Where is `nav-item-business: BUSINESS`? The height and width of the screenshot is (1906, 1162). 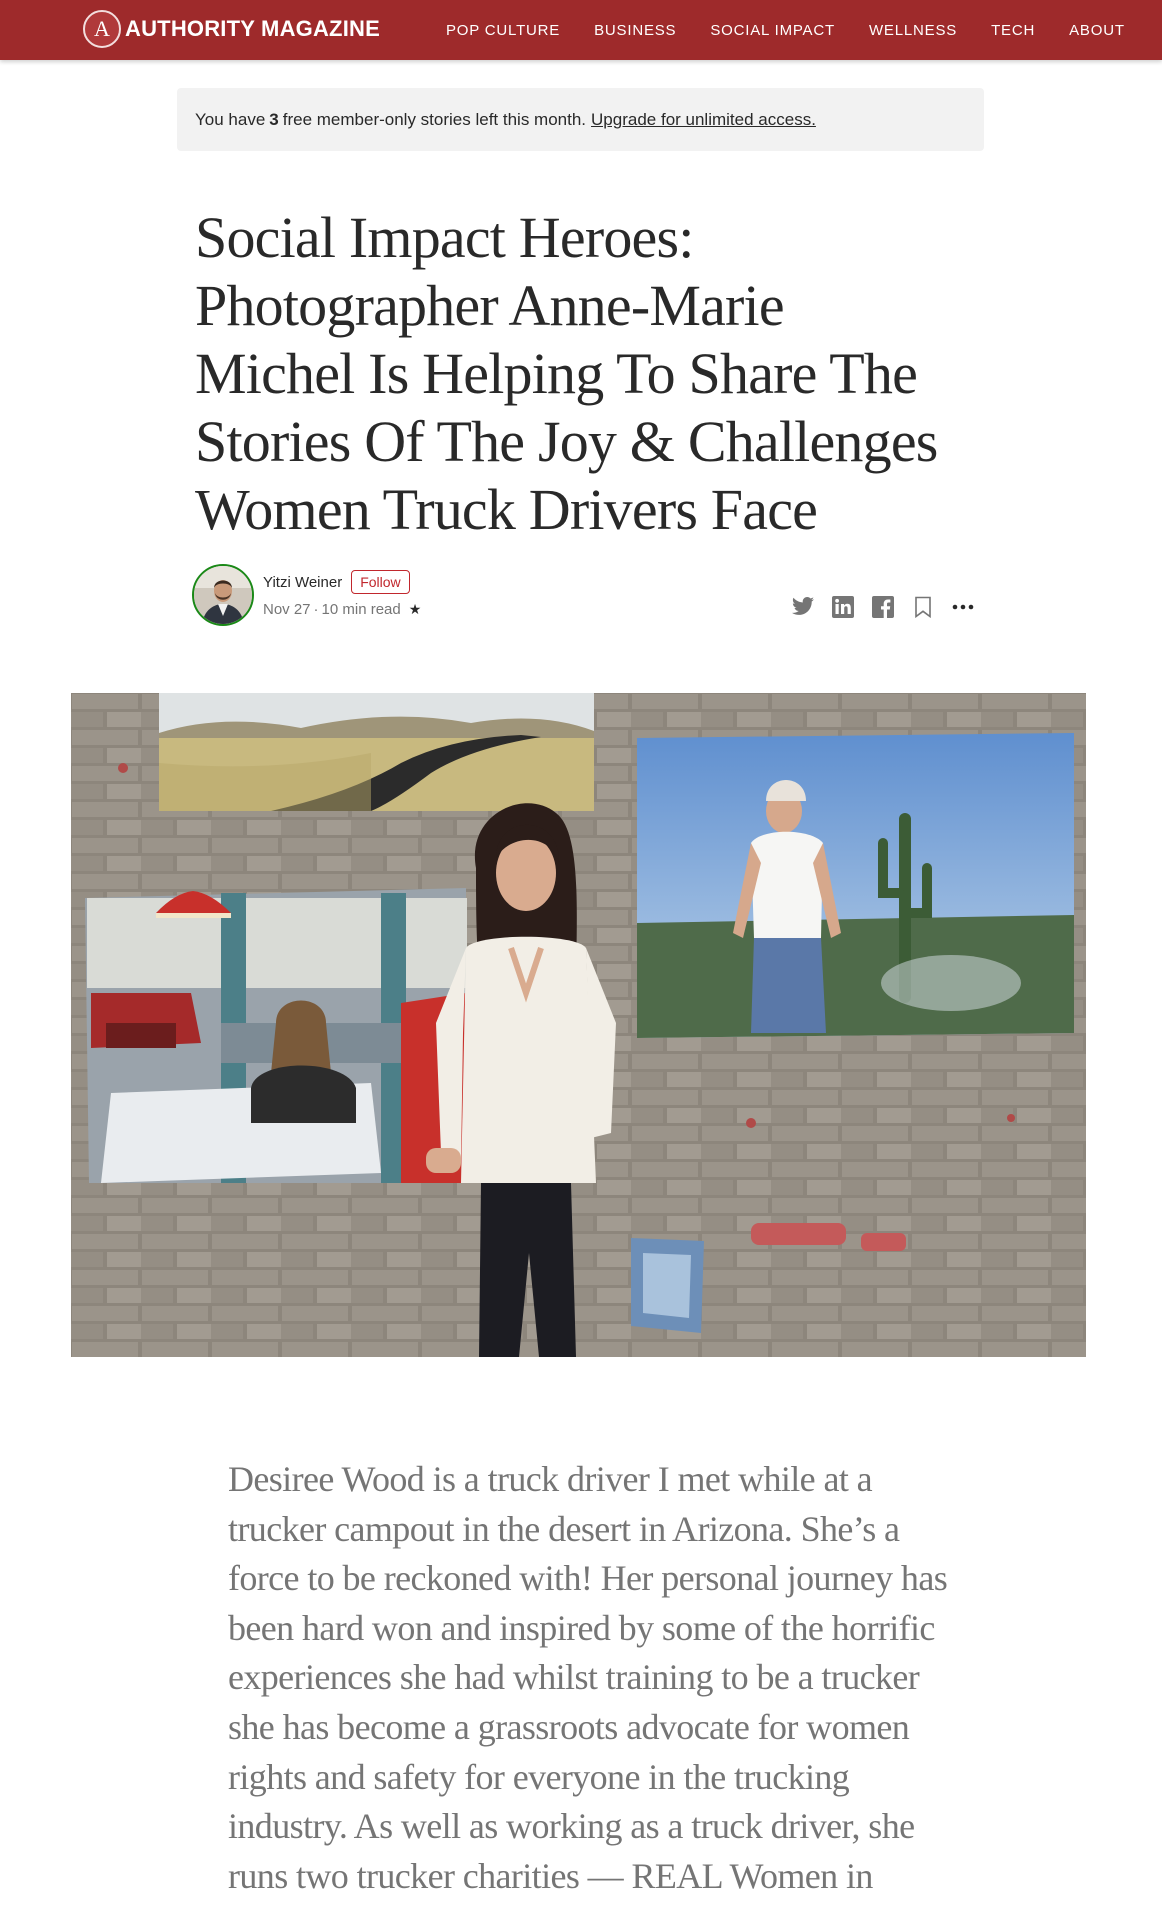 nav-item-business: BUSINESS is located at coordinates (635, 30).